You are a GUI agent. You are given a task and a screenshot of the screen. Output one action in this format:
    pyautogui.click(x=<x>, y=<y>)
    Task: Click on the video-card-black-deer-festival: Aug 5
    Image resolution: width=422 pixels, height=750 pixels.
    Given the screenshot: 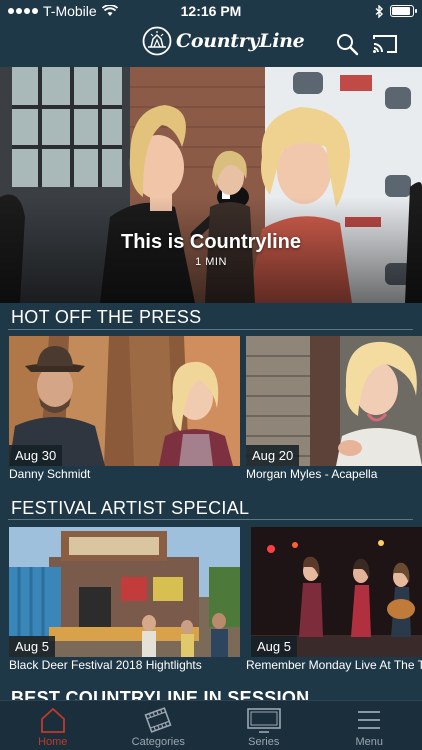 What is the action you would take?
    pyautogui.click(x=124, y=592)
    